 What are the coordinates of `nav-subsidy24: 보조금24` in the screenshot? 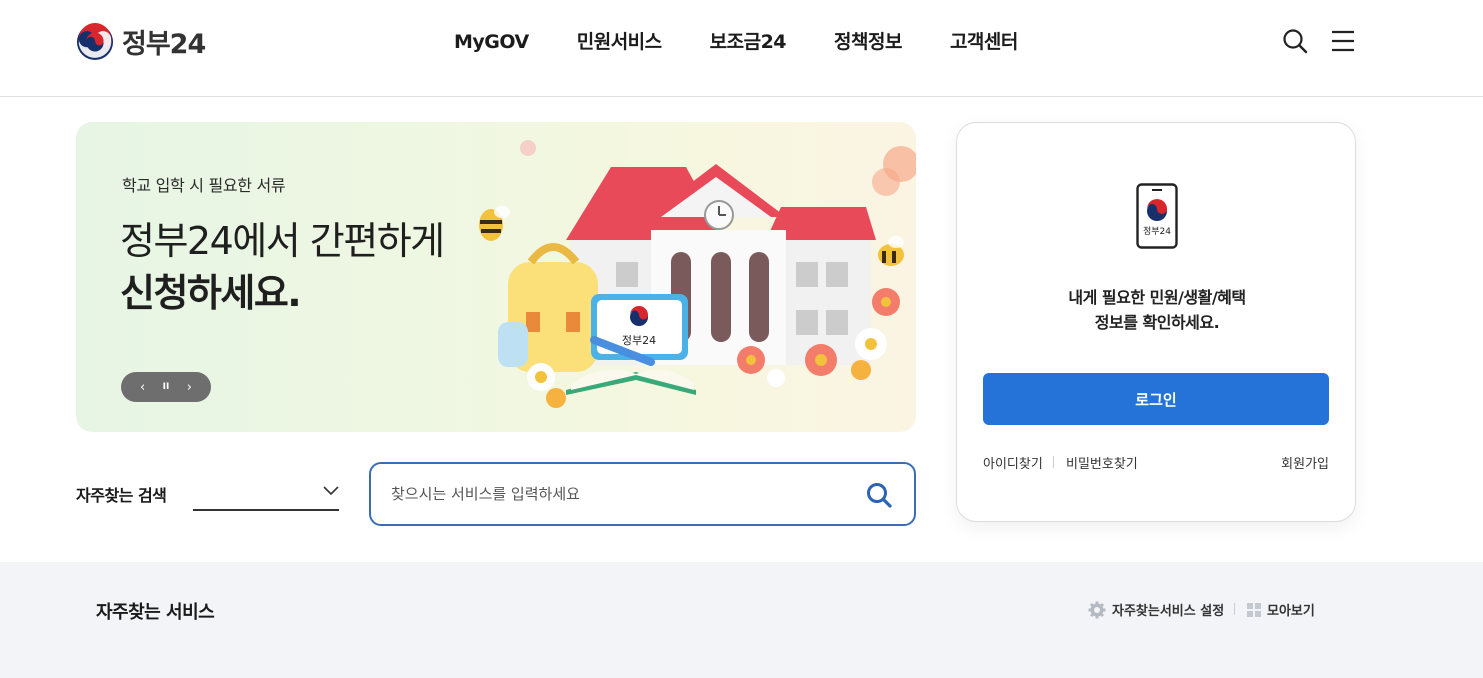 It's located at (748, 42).